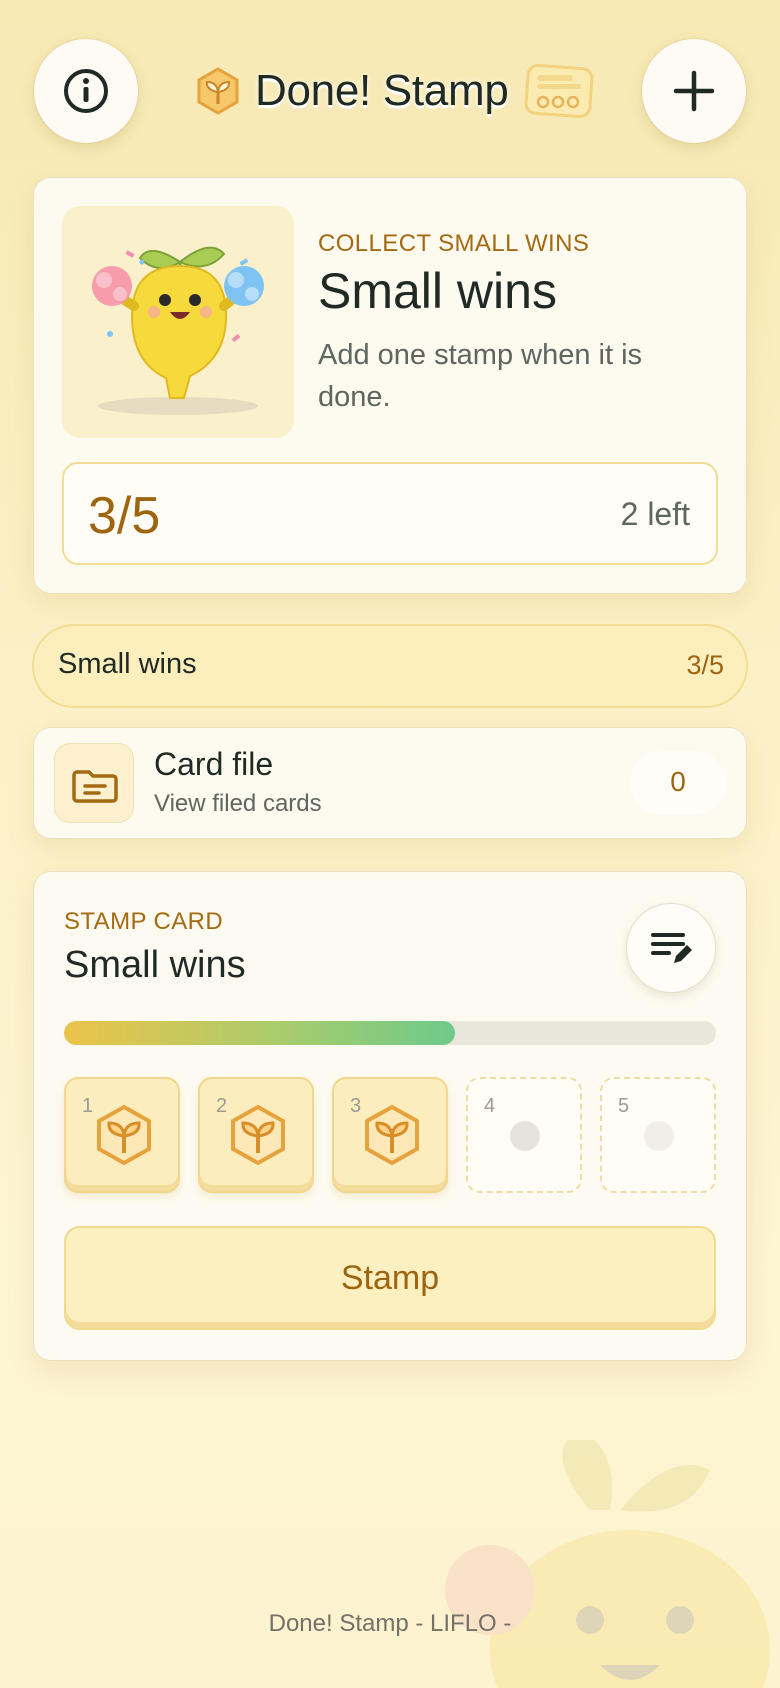  I want to click on stamp-slot-5: 5, so click(658, 1135).